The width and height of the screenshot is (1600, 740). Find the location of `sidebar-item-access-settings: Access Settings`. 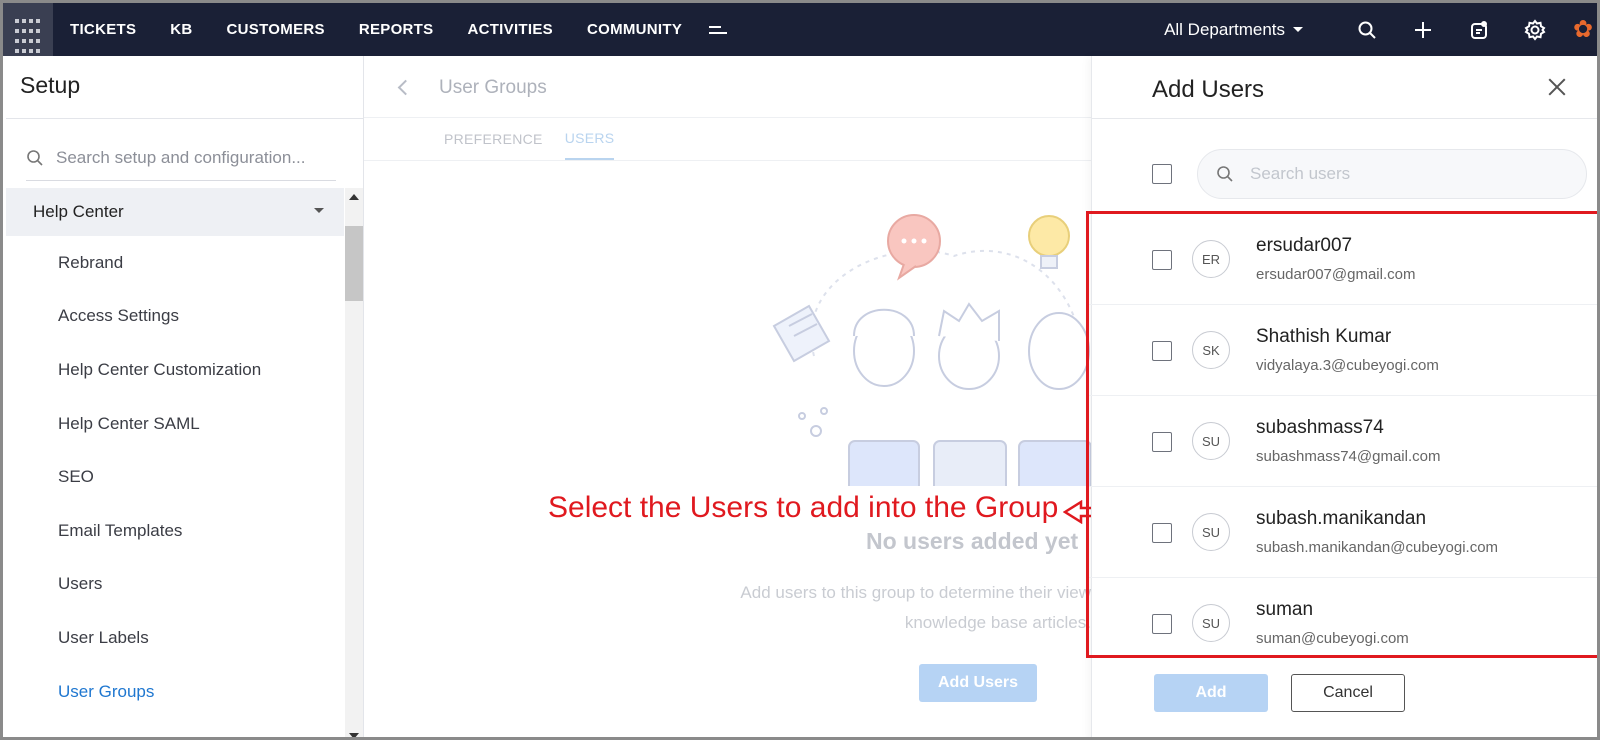

sidebar-item-access-settings: Access Settings is located at coordinates (175, 317).